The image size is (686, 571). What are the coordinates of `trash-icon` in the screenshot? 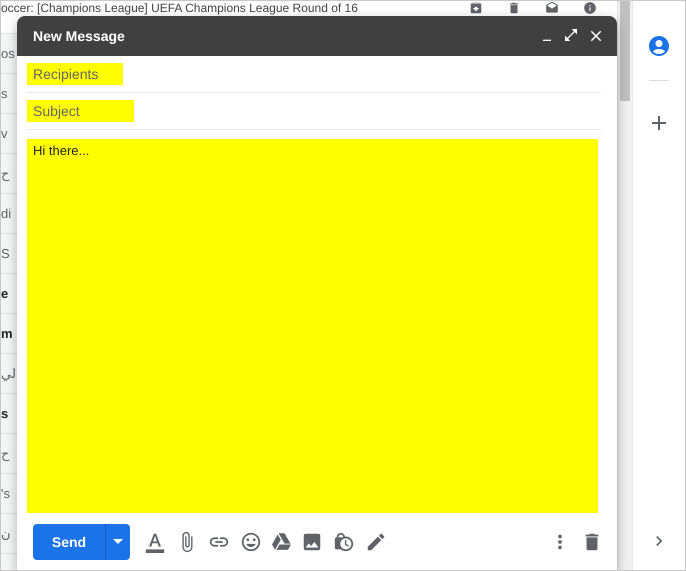 It's located at (514, 8).